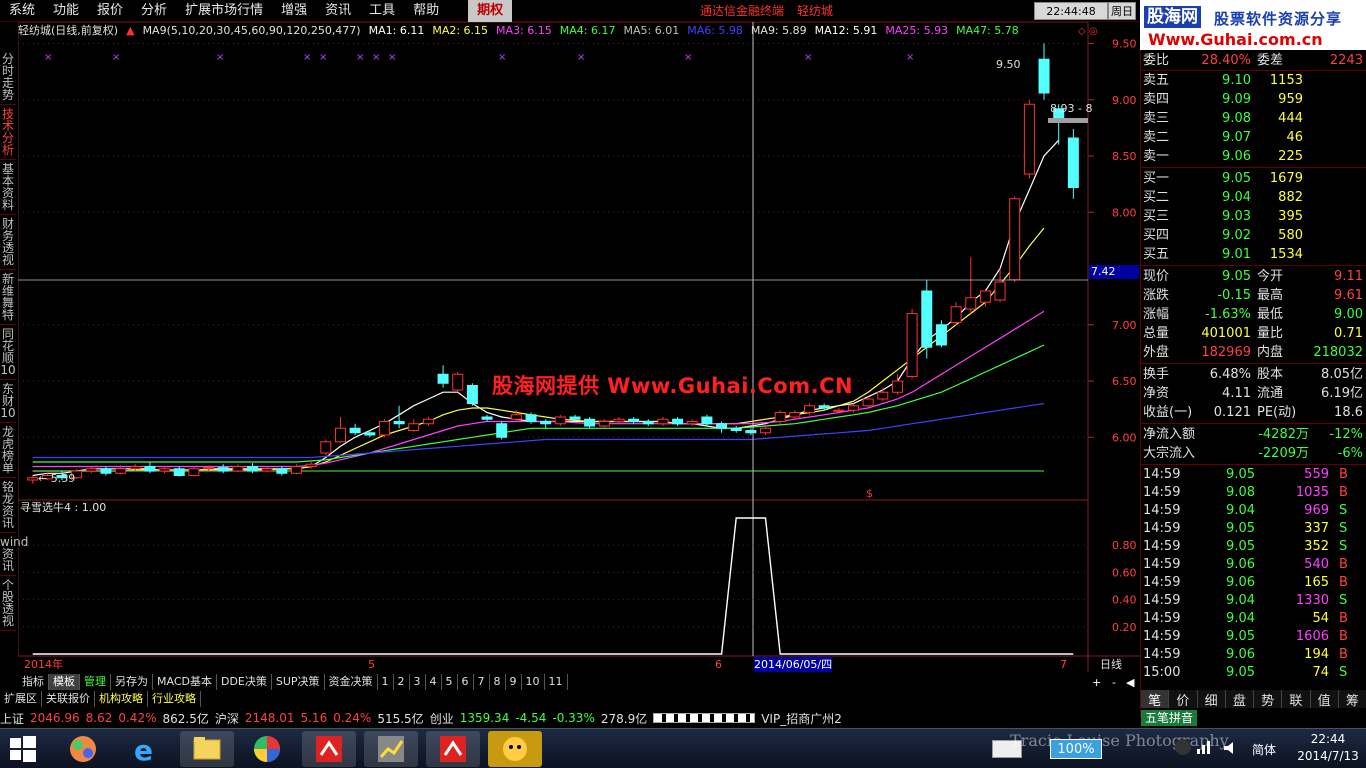 The height and width of the screenshot is (768, 1366). Describe the element at coordinates (224, 11) in the screenshot. I see `menu-item-extended-market: 扩展市场行情` at that location.